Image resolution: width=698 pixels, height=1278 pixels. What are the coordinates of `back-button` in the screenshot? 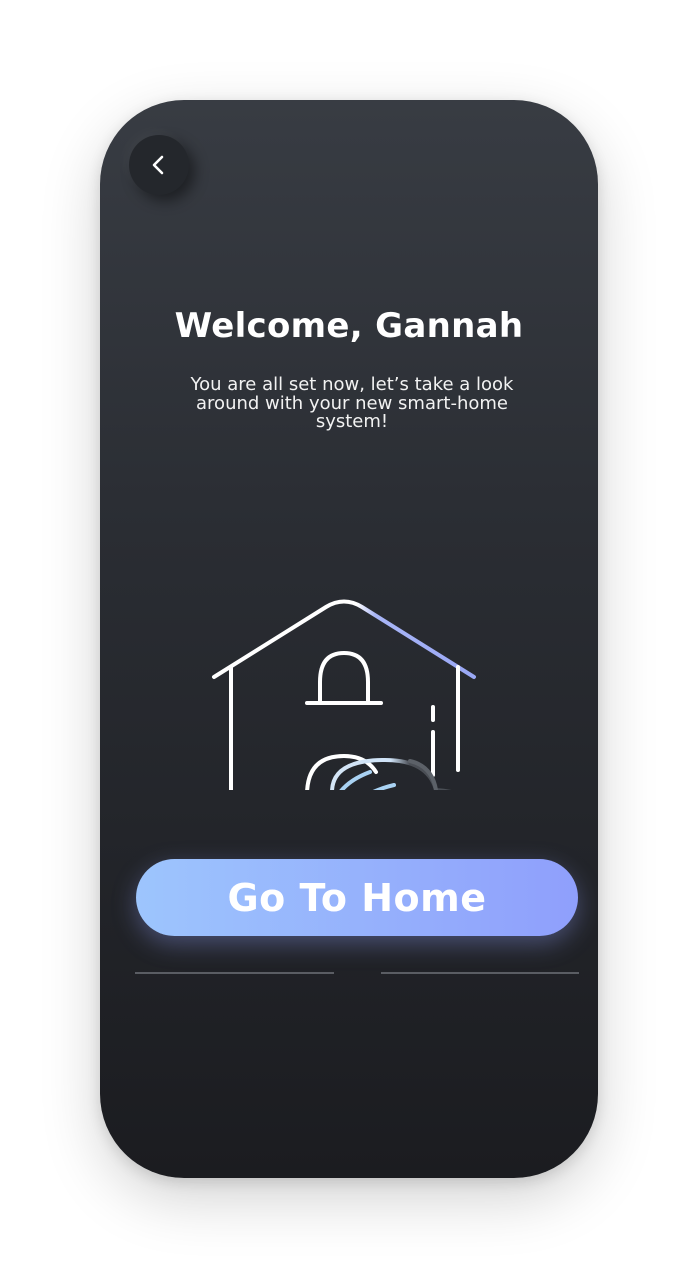 It's located at (159, 165).